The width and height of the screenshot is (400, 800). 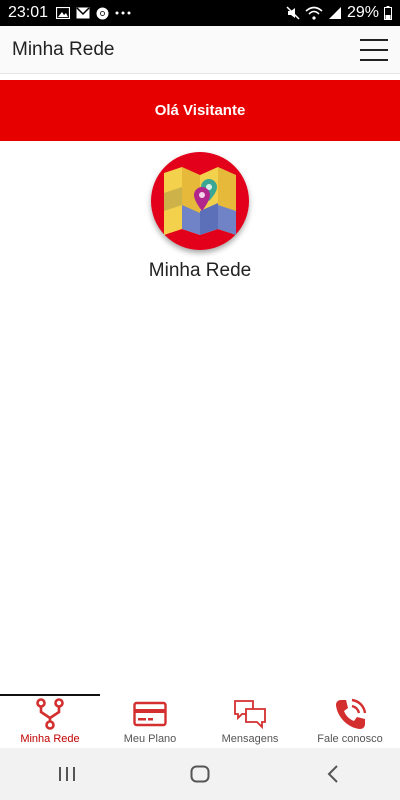 I want to click on wifi-icon, so click(x=314, y=13).